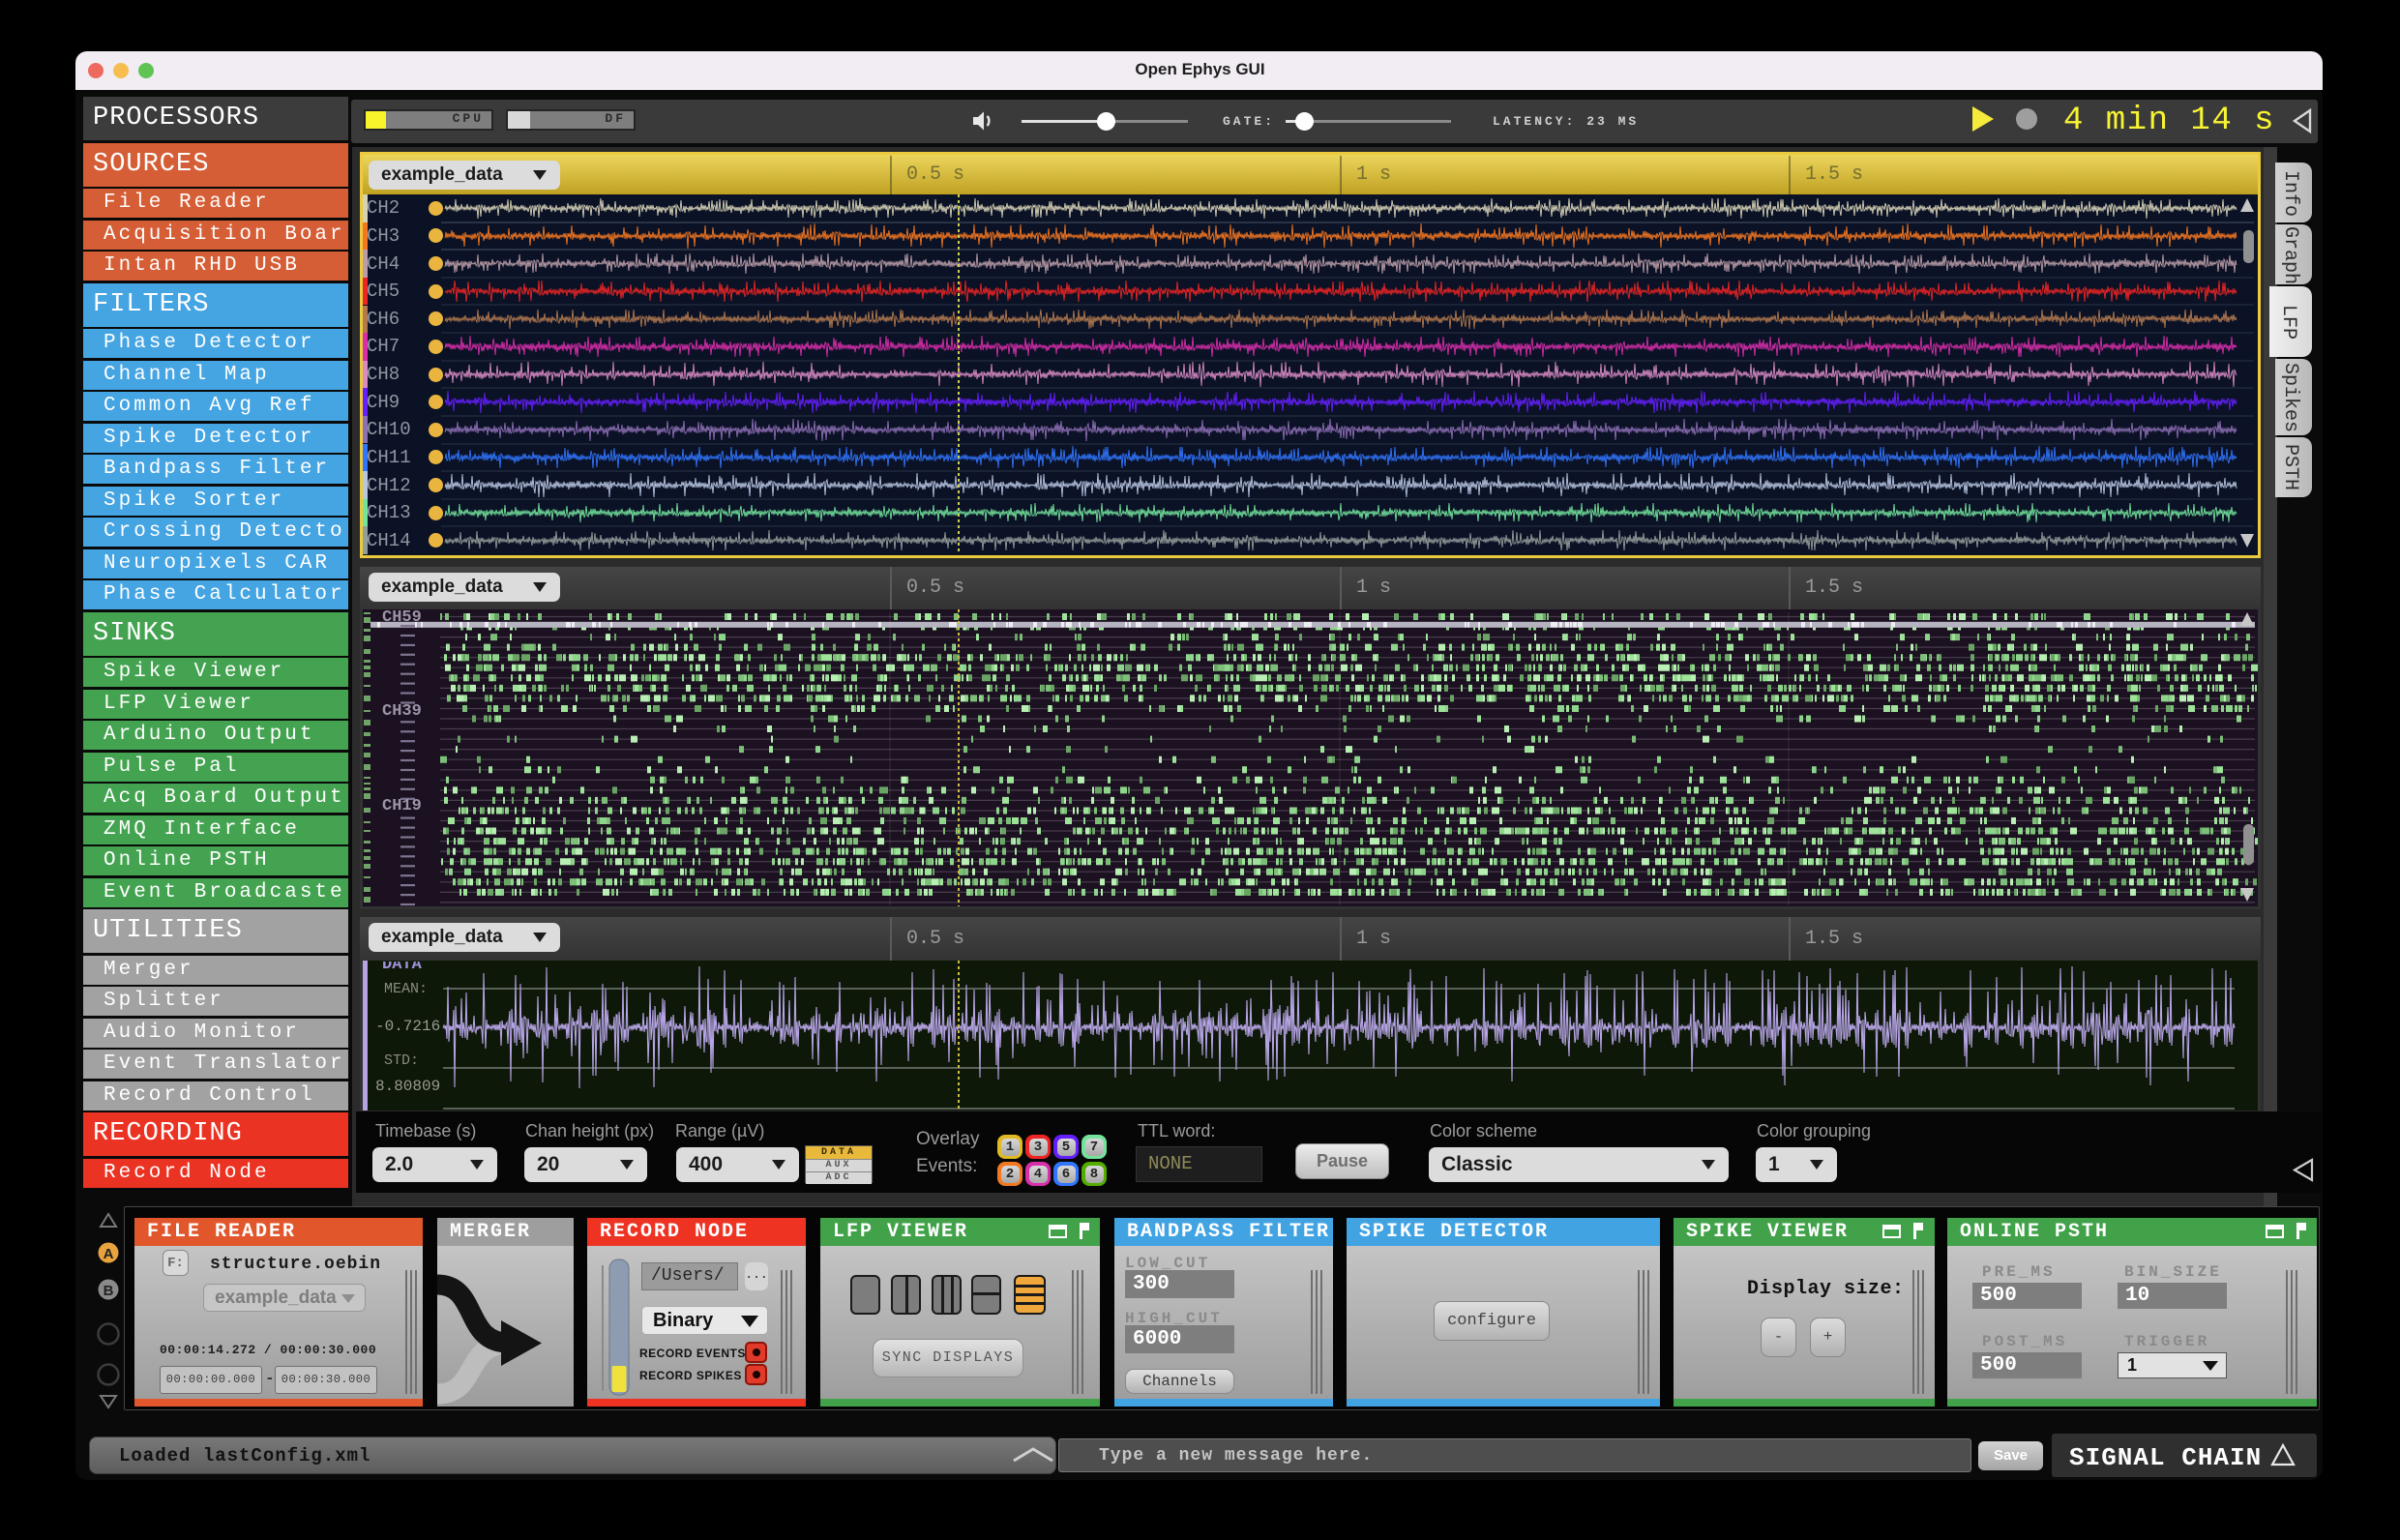 This screenshot has width=2400, height=1540. What do you see at coordinates (109, 1291) in the screenshot?
I see `svg-text: B` at bounding box center [109, 1291].